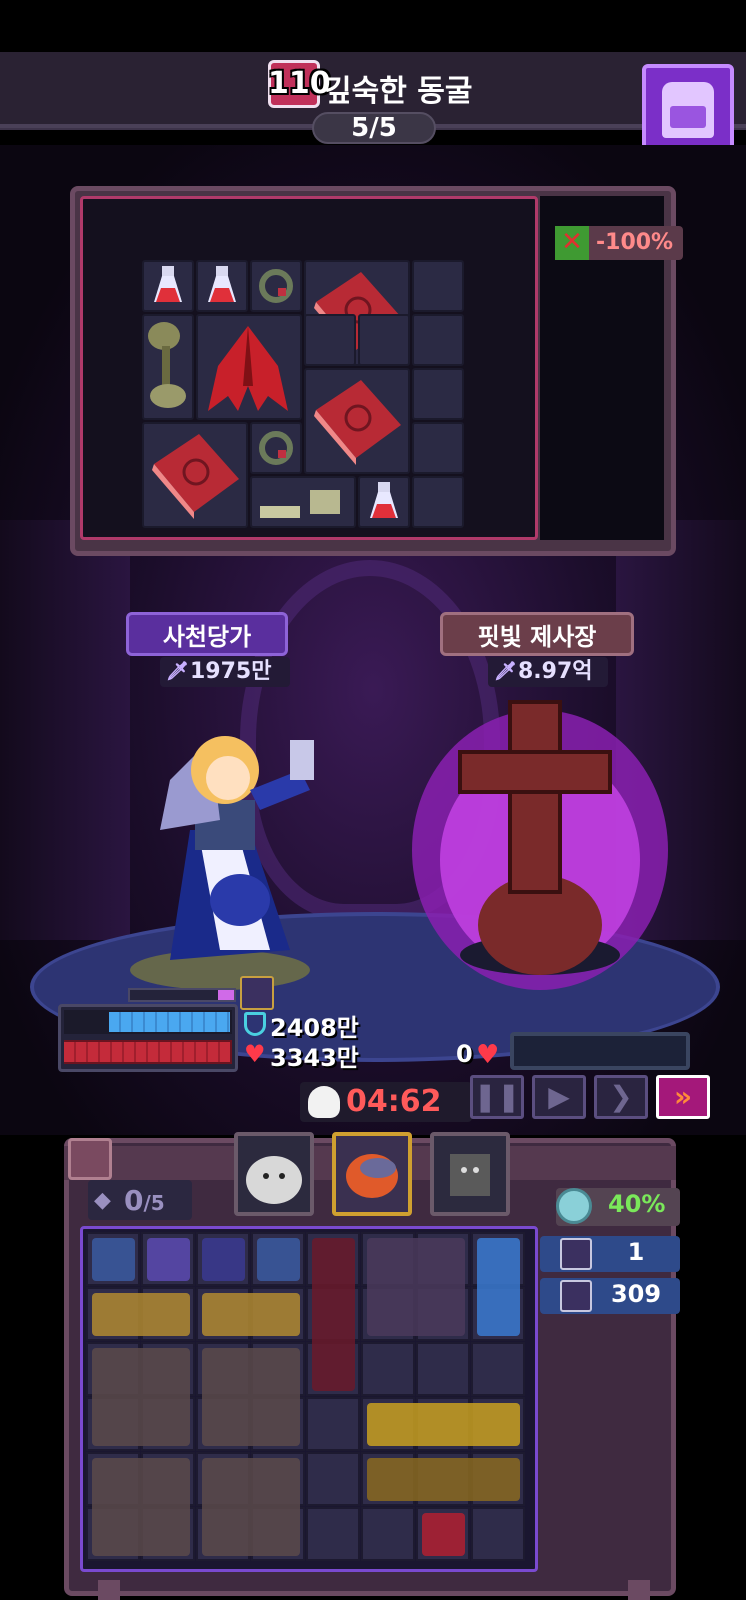 This screenshot has height=1600, width=746. Describe the element at coordinates (621, 1097) in the screenshot. I see `fast-forward-button: ❯` at that location.